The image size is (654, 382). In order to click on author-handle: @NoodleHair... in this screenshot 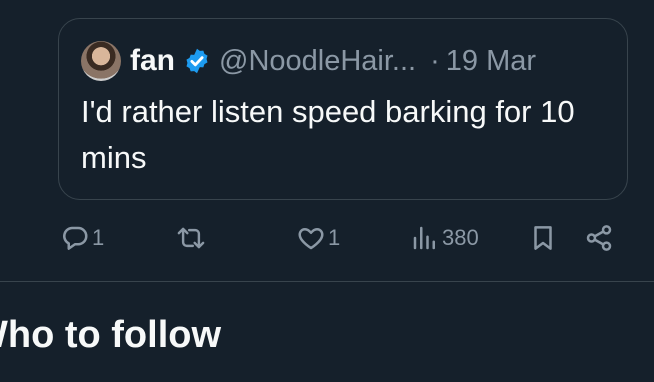, I will do `click(317, 61)`.